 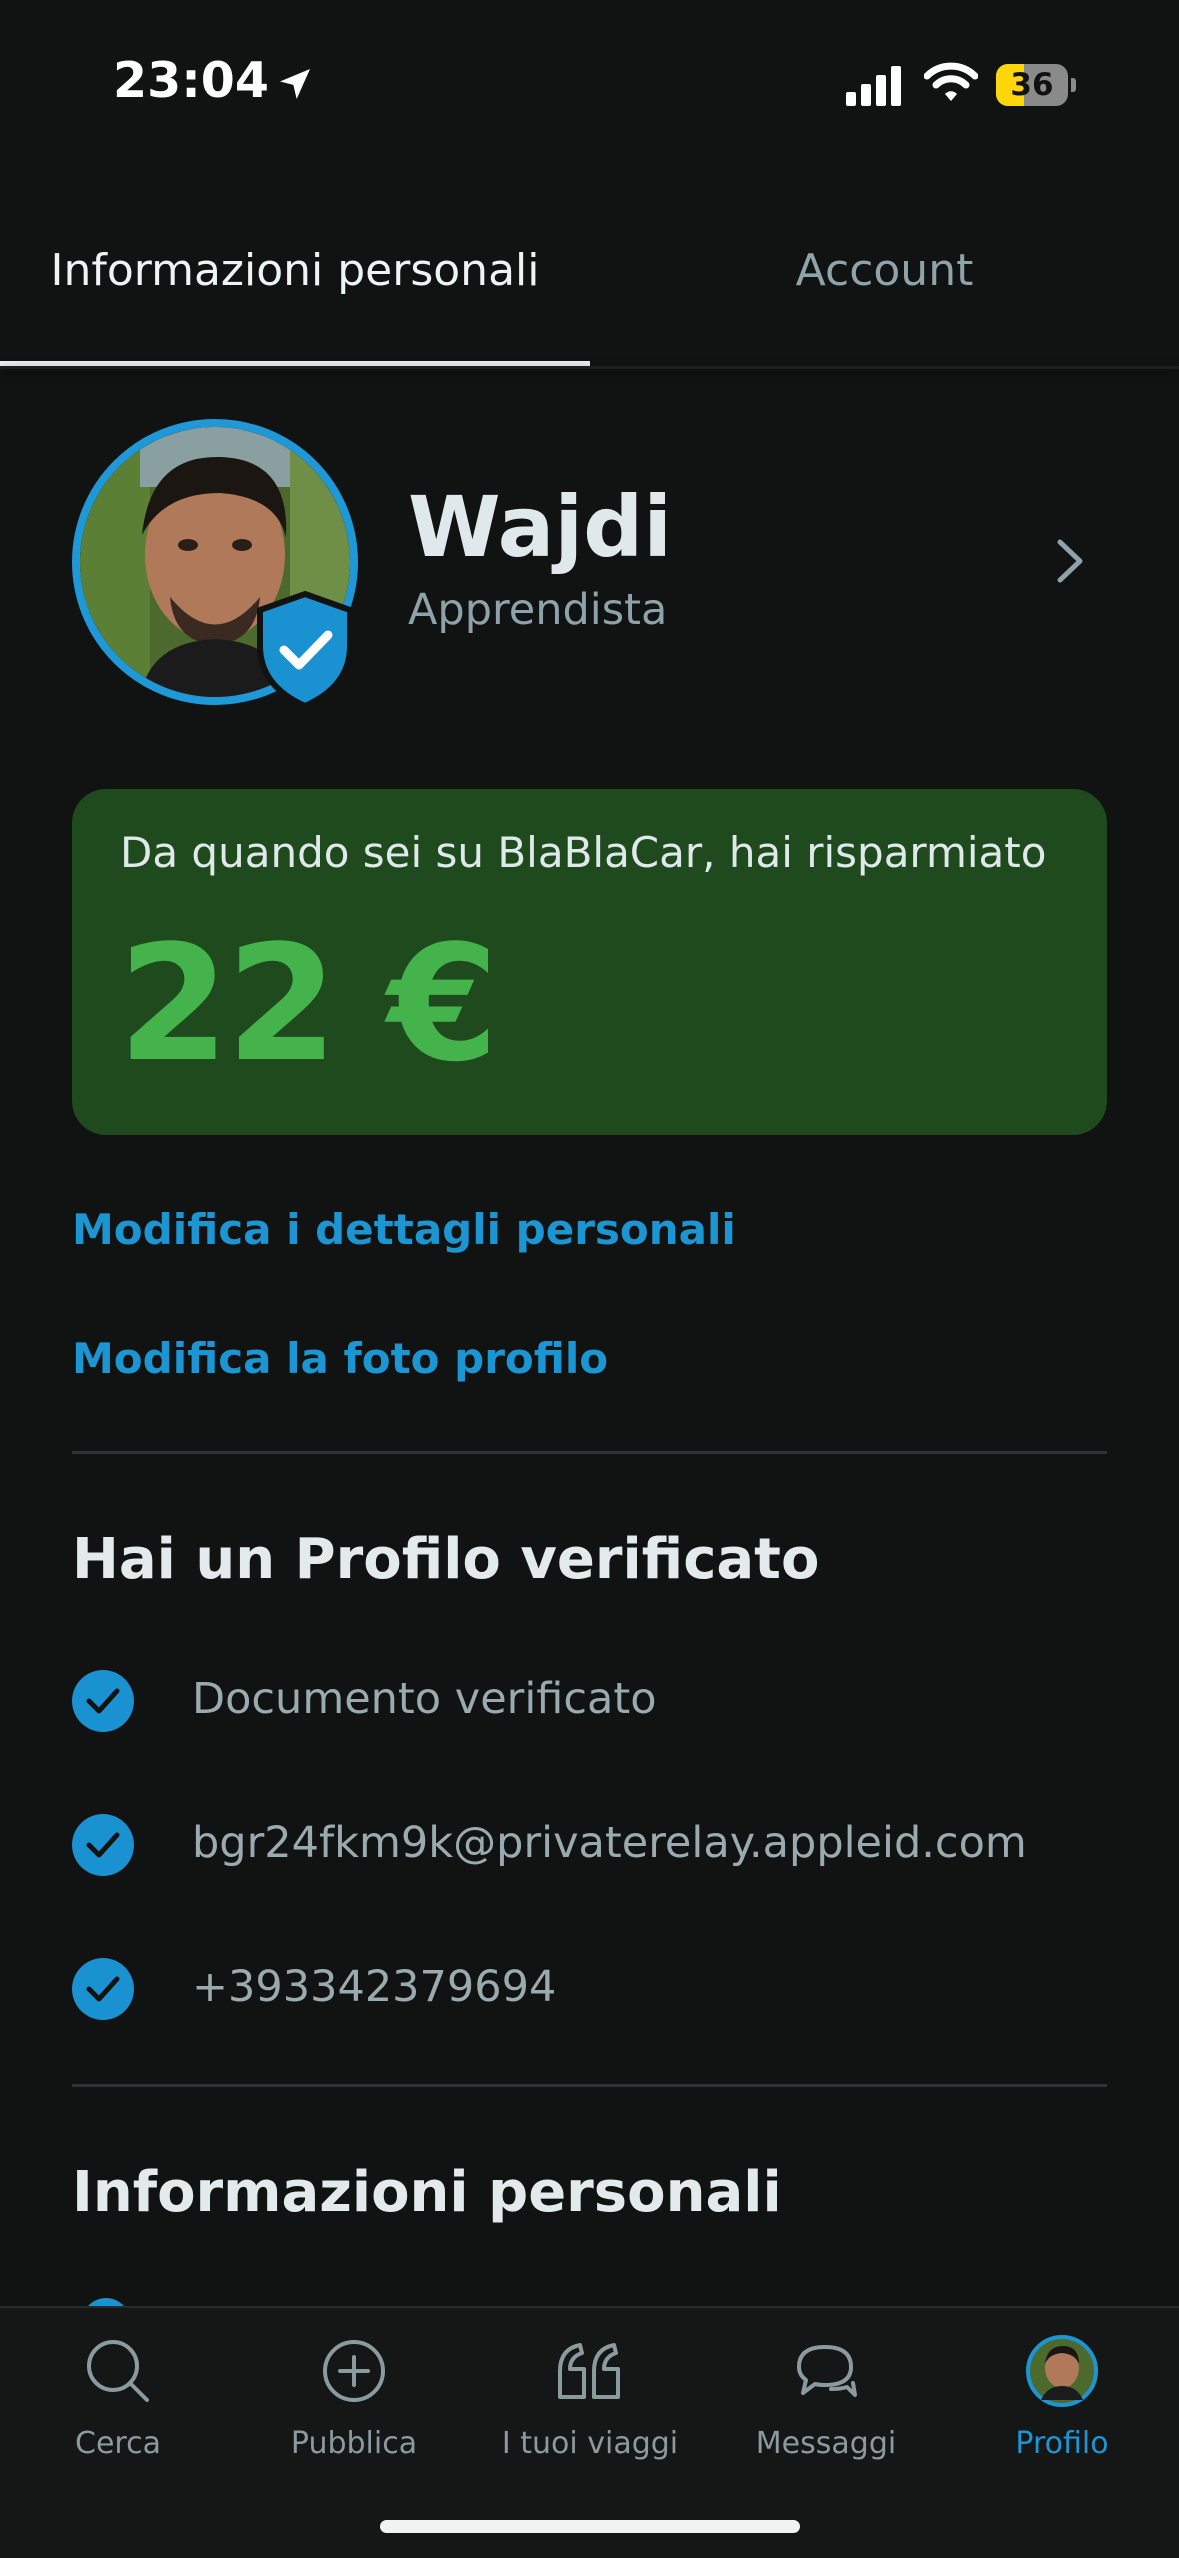 I want to click on tab-personal-info: Informazioni personali, so click(x=295, y=270).